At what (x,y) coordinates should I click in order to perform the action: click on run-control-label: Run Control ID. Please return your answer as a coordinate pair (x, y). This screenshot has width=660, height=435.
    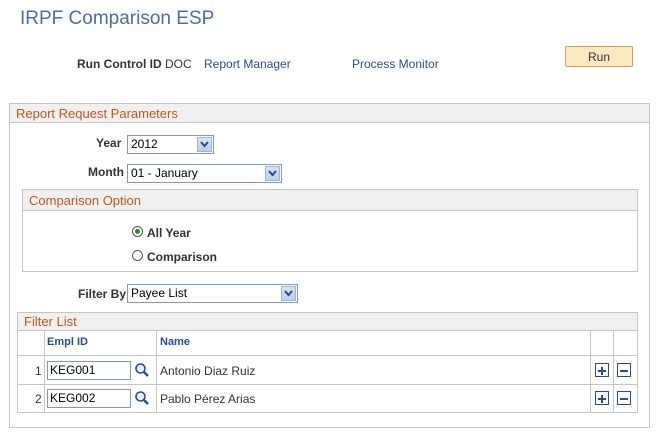
    Looking at the image, I should click on (119, 64).